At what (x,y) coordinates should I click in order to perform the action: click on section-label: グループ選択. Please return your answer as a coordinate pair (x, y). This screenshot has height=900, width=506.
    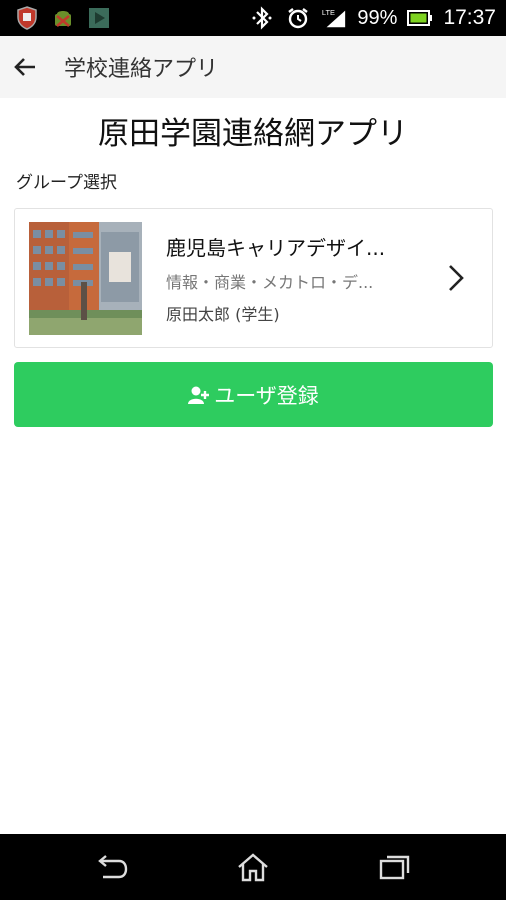
    Looking at the image, I should click on (66, 183).